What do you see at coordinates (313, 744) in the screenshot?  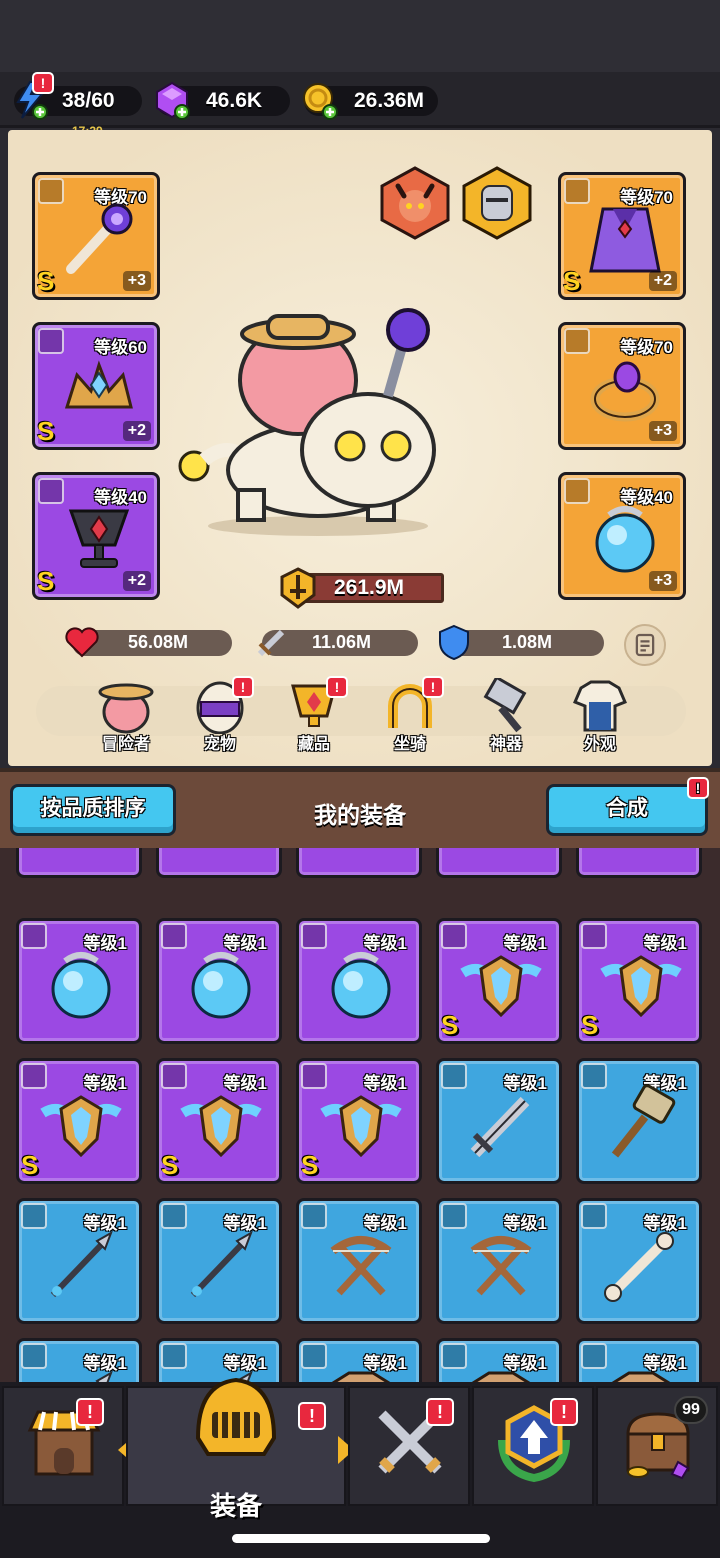 I see `nav-label: 藏品` at bounding box center [313, 744].